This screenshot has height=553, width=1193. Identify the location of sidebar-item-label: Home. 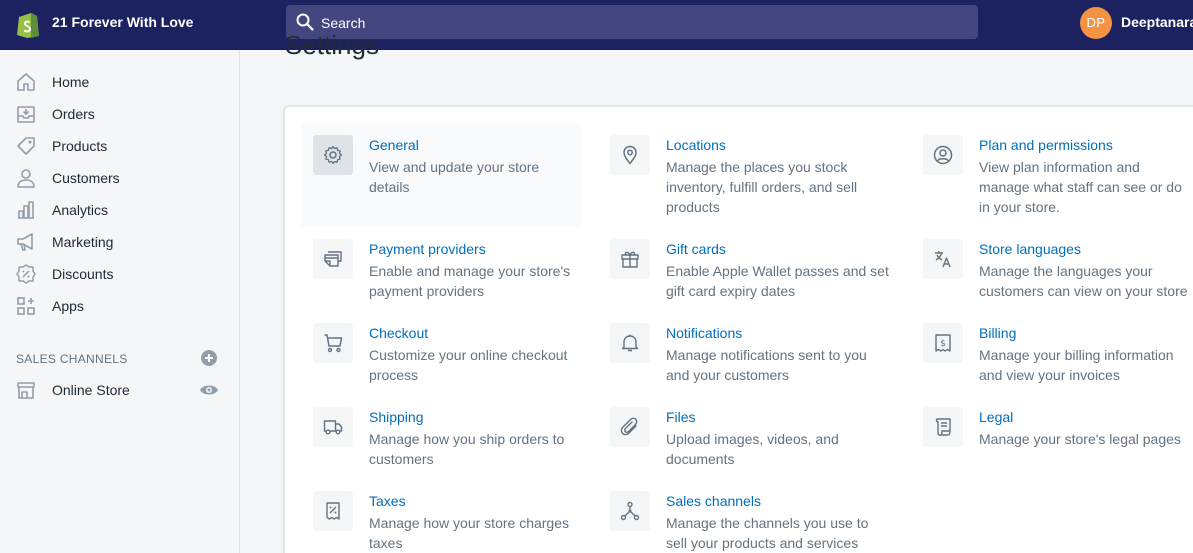
(71, 82).